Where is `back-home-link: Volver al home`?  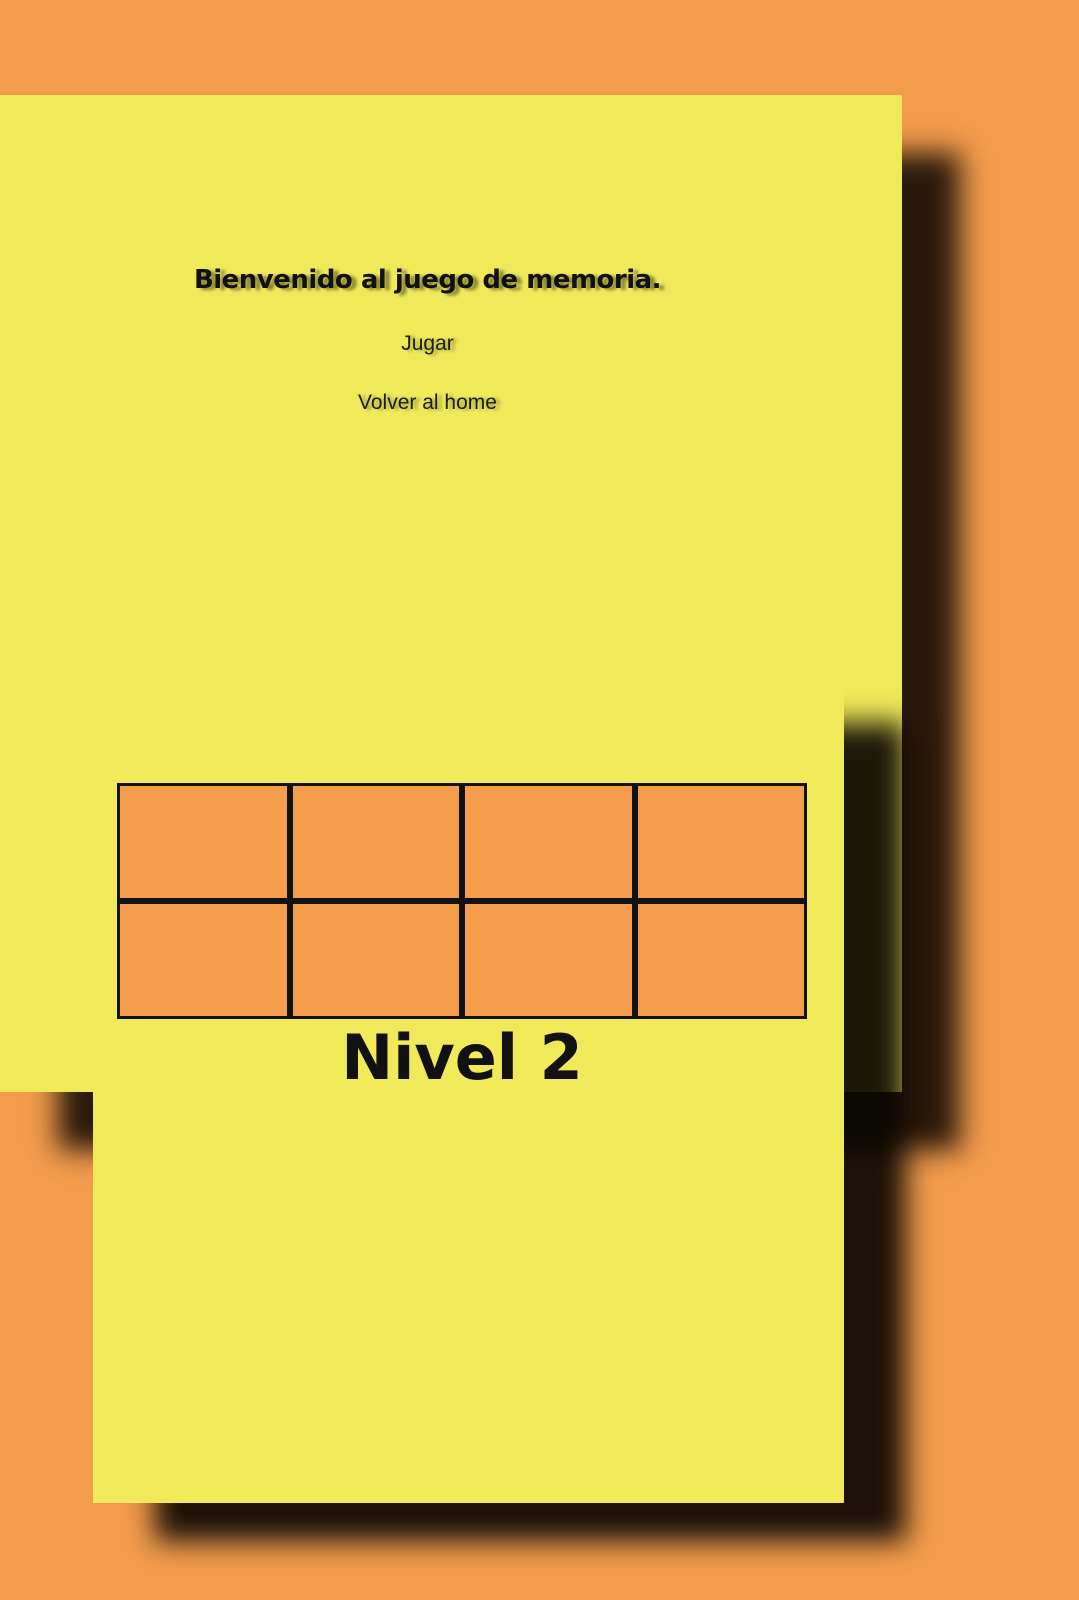 back-home-link: Volver al home is located at coordinates (427, 403).